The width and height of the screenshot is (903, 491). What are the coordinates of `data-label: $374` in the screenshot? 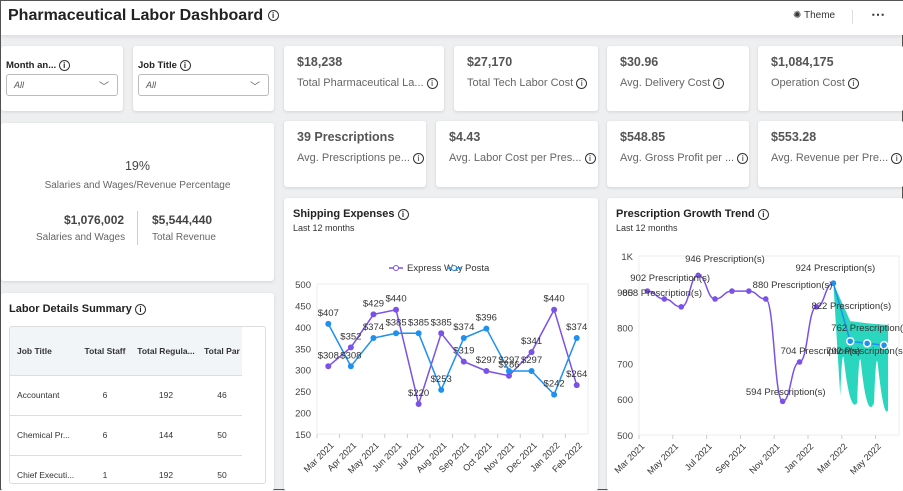 It's located at (373, 327).